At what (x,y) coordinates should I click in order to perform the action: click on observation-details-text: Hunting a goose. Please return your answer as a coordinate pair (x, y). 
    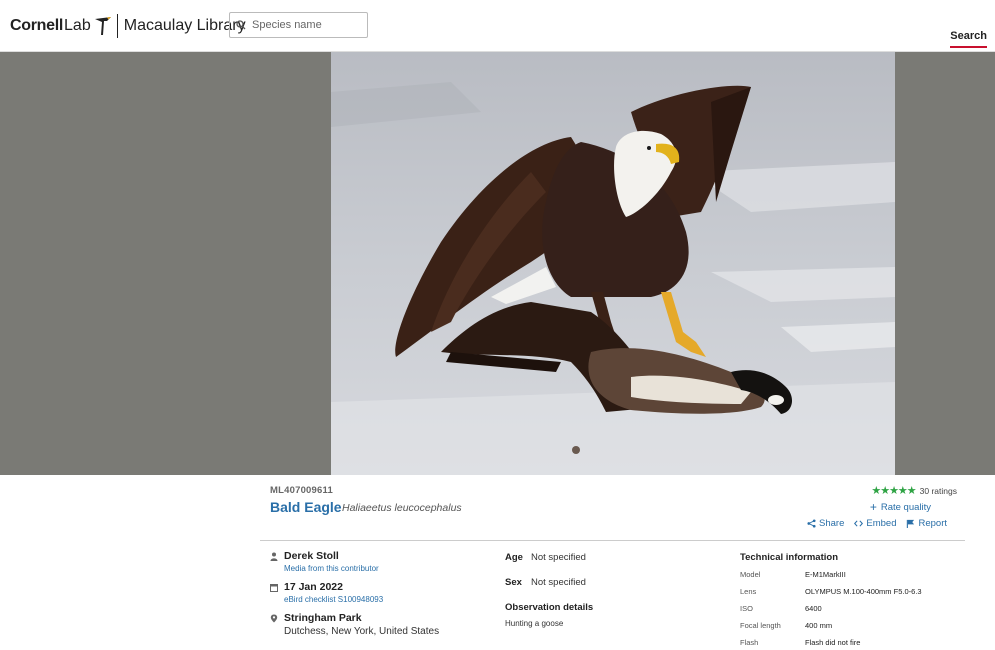
    Looking at the image, I should click on (534, 623).